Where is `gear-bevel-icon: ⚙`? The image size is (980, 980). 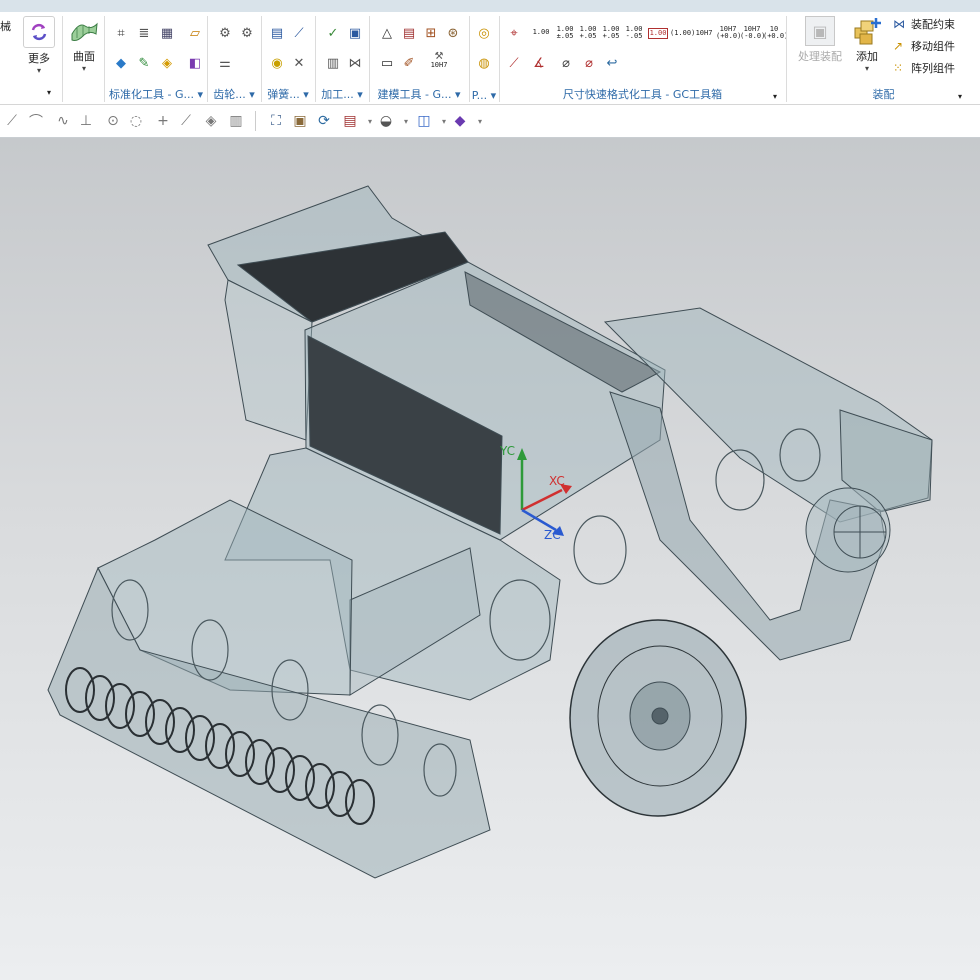
gear-bevel-icon: ⚙ is located at coordinates (247, 33).